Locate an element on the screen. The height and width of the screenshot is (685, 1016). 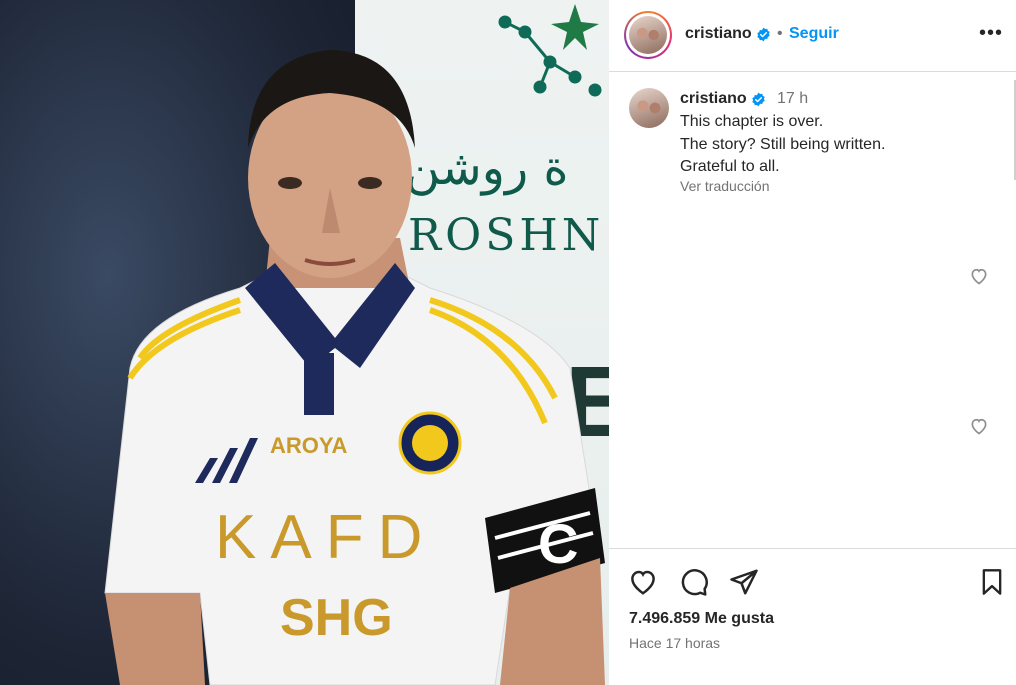
follow-button: Seguir is located at coordinates (814, 34).